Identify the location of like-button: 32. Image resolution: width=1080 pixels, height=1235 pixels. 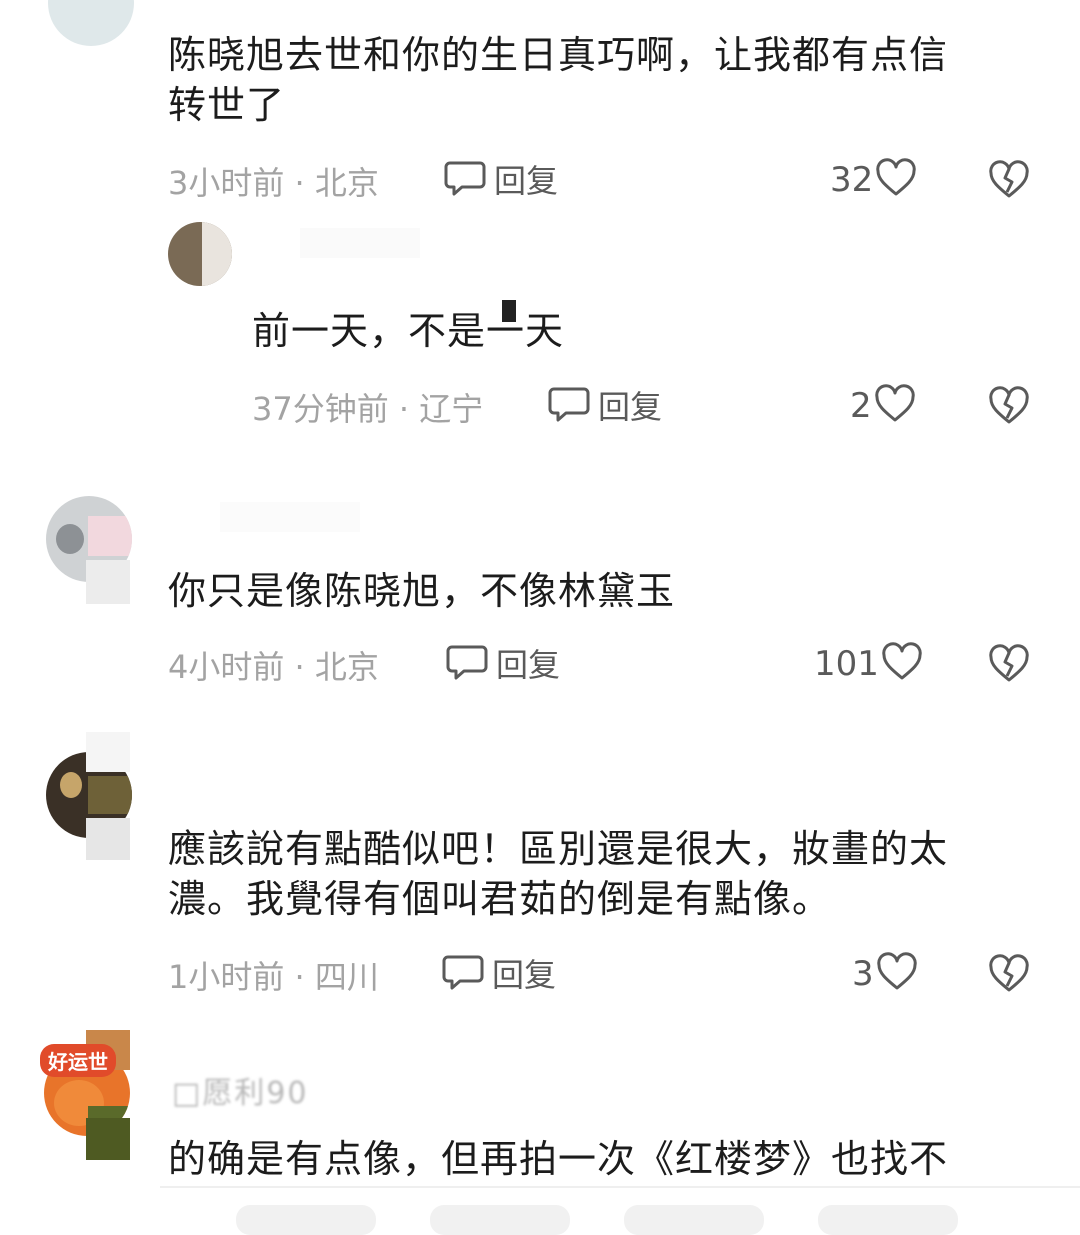
(873, 180).